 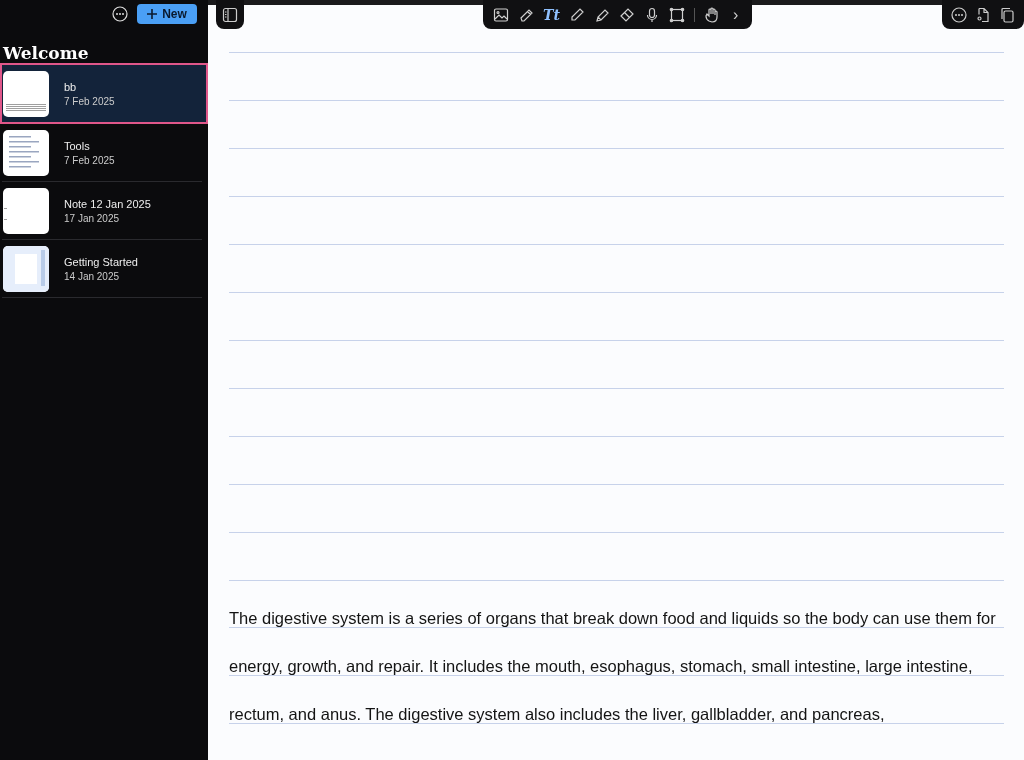 I want to click on more-button, so click(x=120, y=14).